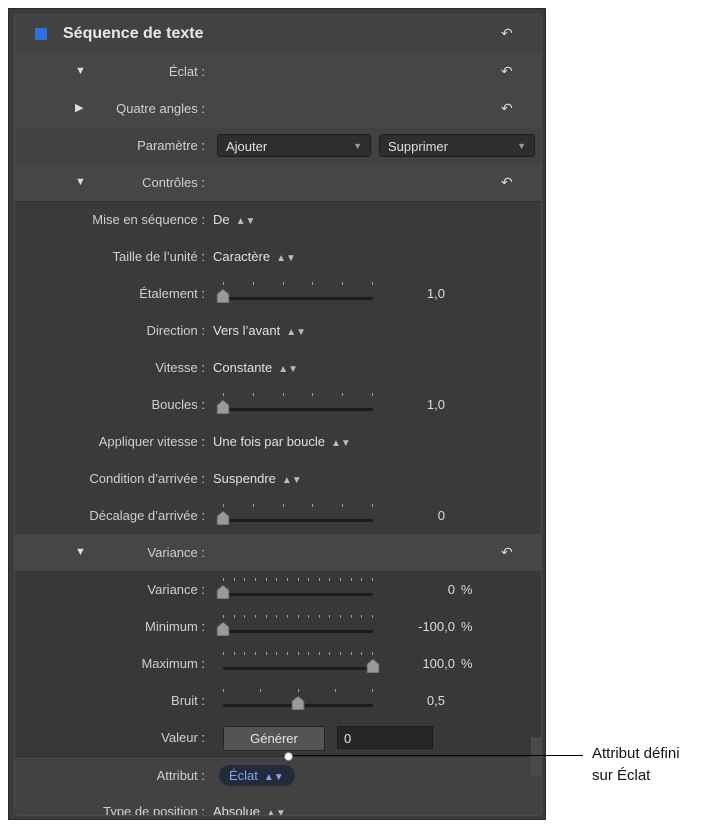 The height and width of the screenshot is (829, 712). Describe the element at coordinates (178, 404) in the screenshot. I see `boucles-label: Boucles :` at that location.